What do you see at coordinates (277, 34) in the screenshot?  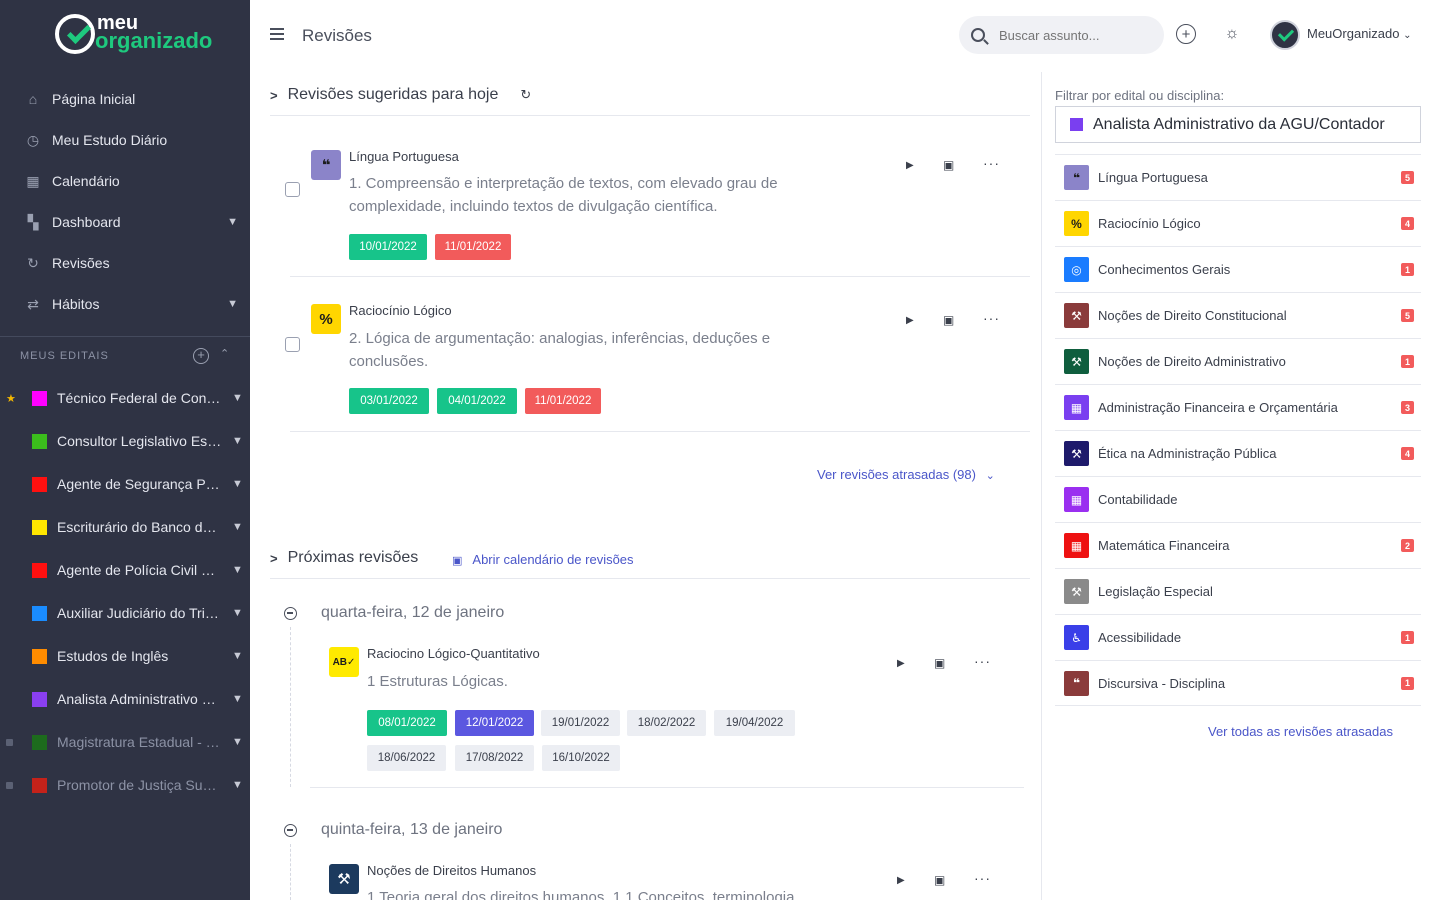 I see `menu-icon` at bounding box center [277, 34].